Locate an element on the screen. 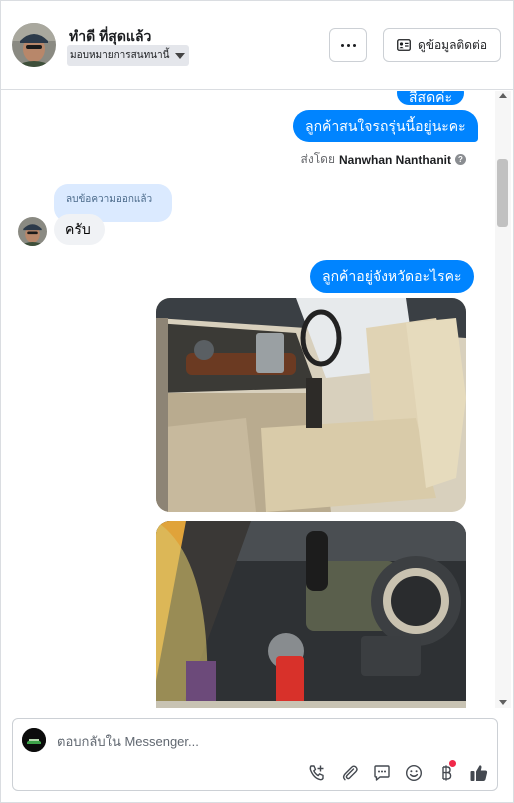  contact-info-label: ดูข้อมูลติดต่อ is located at coordinates (452, 44).